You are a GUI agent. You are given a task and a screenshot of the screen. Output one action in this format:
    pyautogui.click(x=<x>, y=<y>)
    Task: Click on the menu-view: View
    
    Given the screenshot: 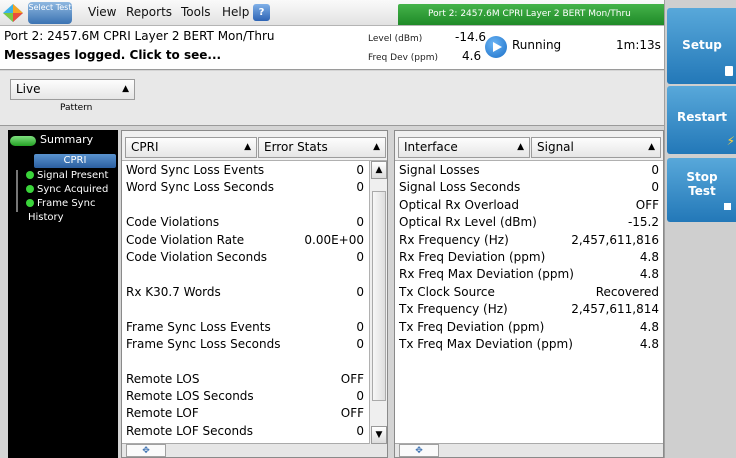 What is the action you would take?
    pyautogui.click(x=102, y=12)
    